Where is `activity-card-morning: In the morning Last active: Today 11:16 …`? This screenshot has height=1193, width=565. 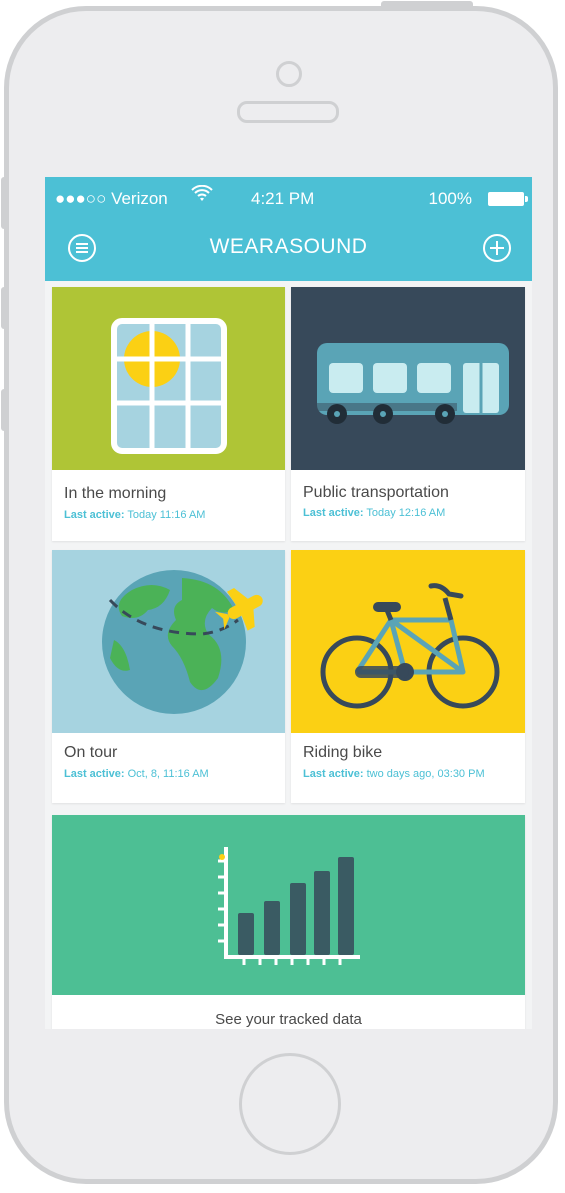
activity-card-morning: In the morning Last active: Today 11:16 … is located at coordinates (168, 414).